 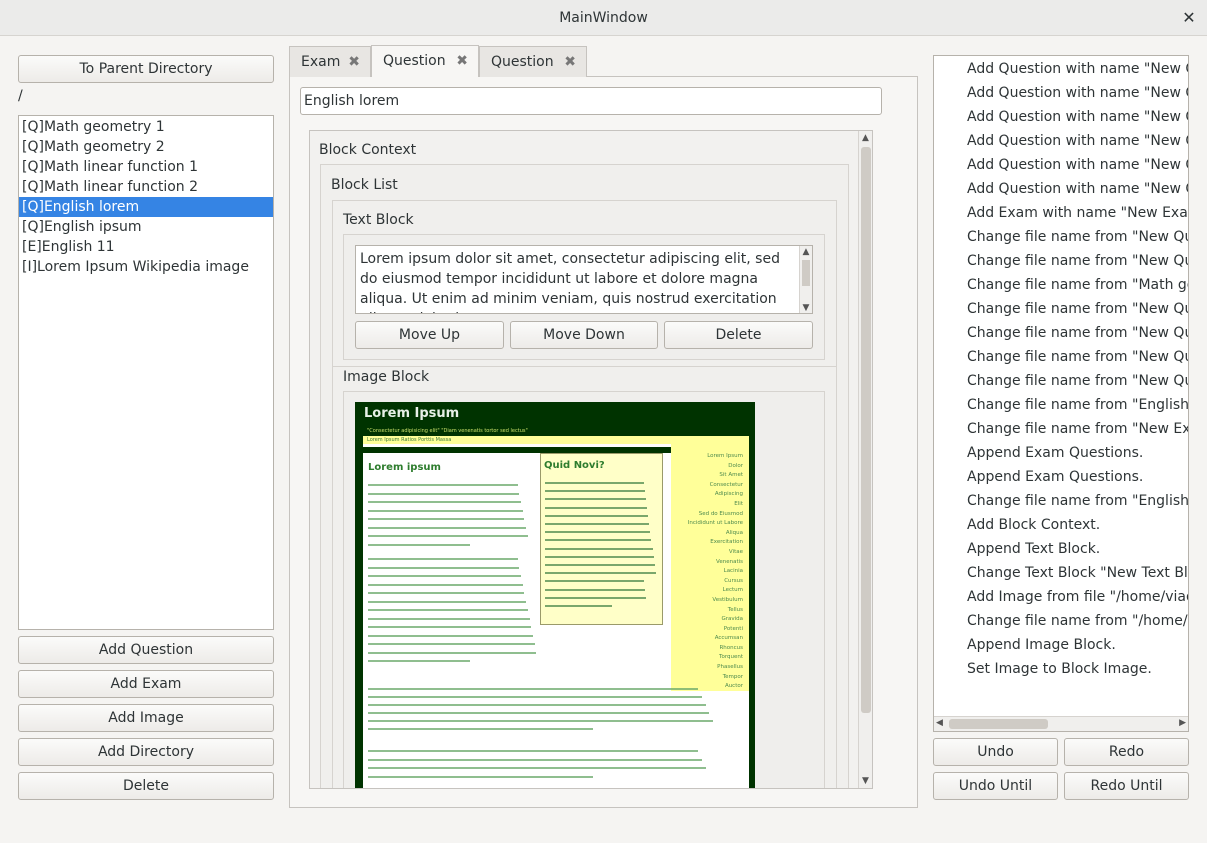 What do you see at coordinates (1061, 213) in the screenshot?
I see `history-item: Add Exam with name "New Exam".` at bounding box center [1061, 213].